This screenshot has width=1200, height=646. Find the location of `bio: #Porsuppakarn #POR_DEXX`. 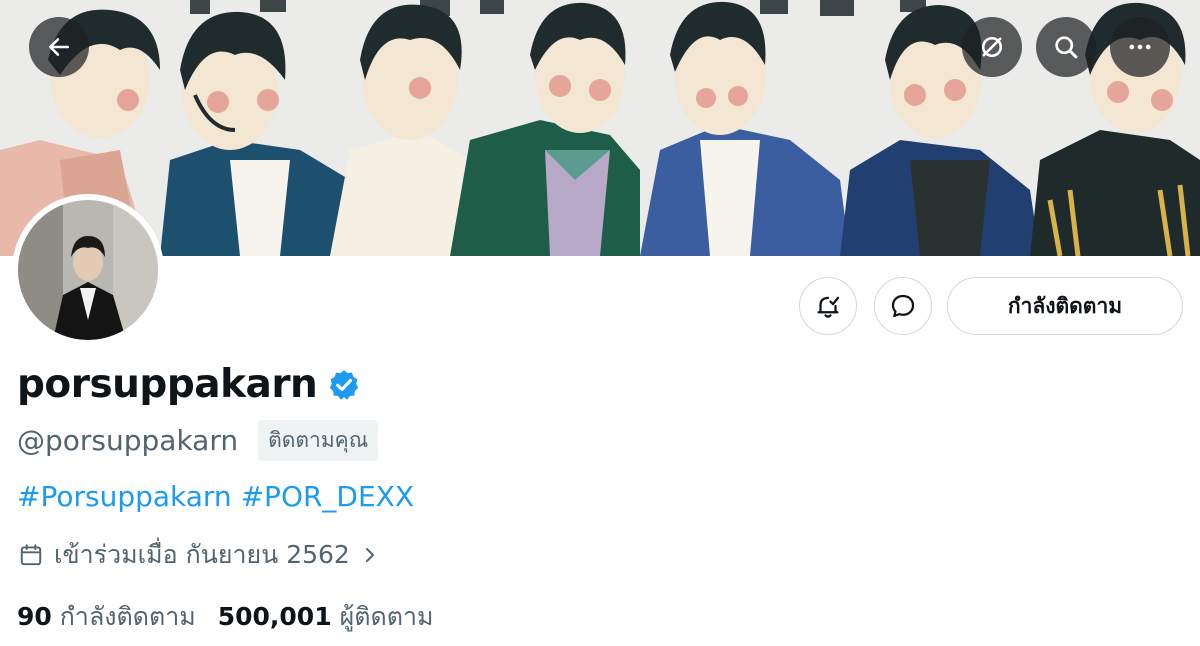

bio: #Porsuppakarn #POR_DEXX is located at coordinates (215, 496).